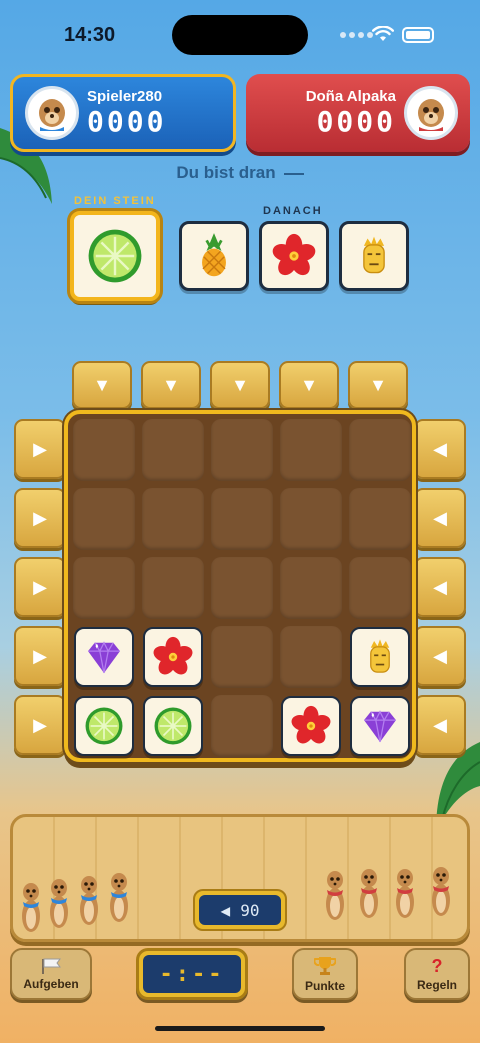 The width and height of the screenshot is (480, 1043). Describe the element at coordinates (350, 96) in the screenshot. I see `opponent-name: Doña Alpaka` at that location.